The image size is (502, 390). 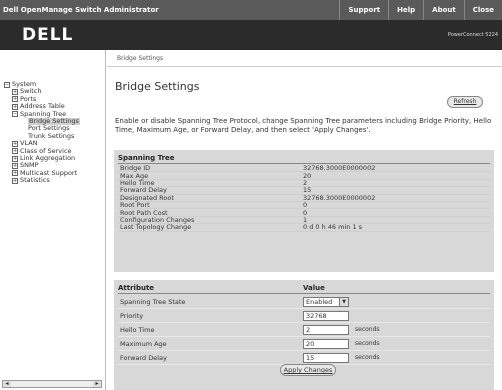 What do you see at coordinates (326, 329) in the screenshot?
I see `hello-time-input: 2` at bounding box center [326, 329].